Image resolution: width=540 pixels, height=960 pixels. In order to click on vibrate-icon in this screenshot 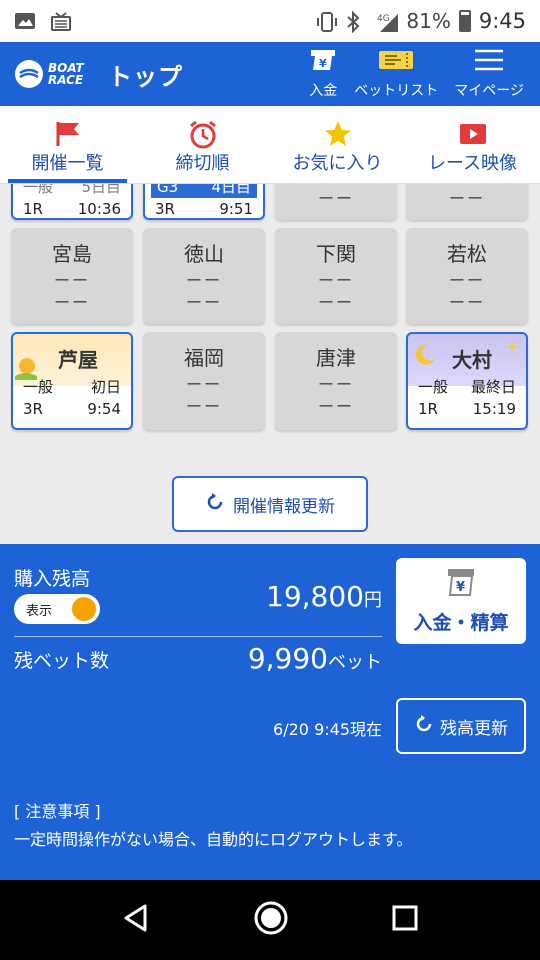, I will do `click(327, 21)`.